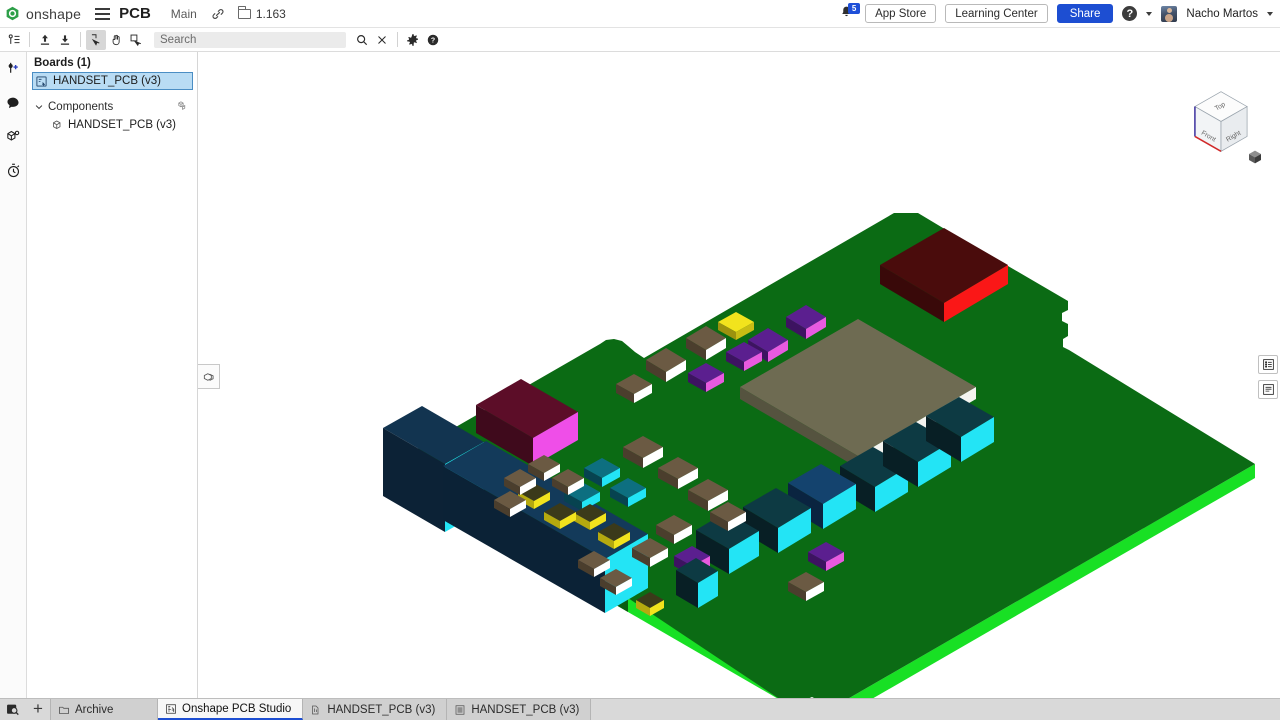 The image size is (1280, 720). What do you see at coordinates (1256, 158) in the screenshot?
I see `view-home-cube-icon` at bounding box center [1256, 158].